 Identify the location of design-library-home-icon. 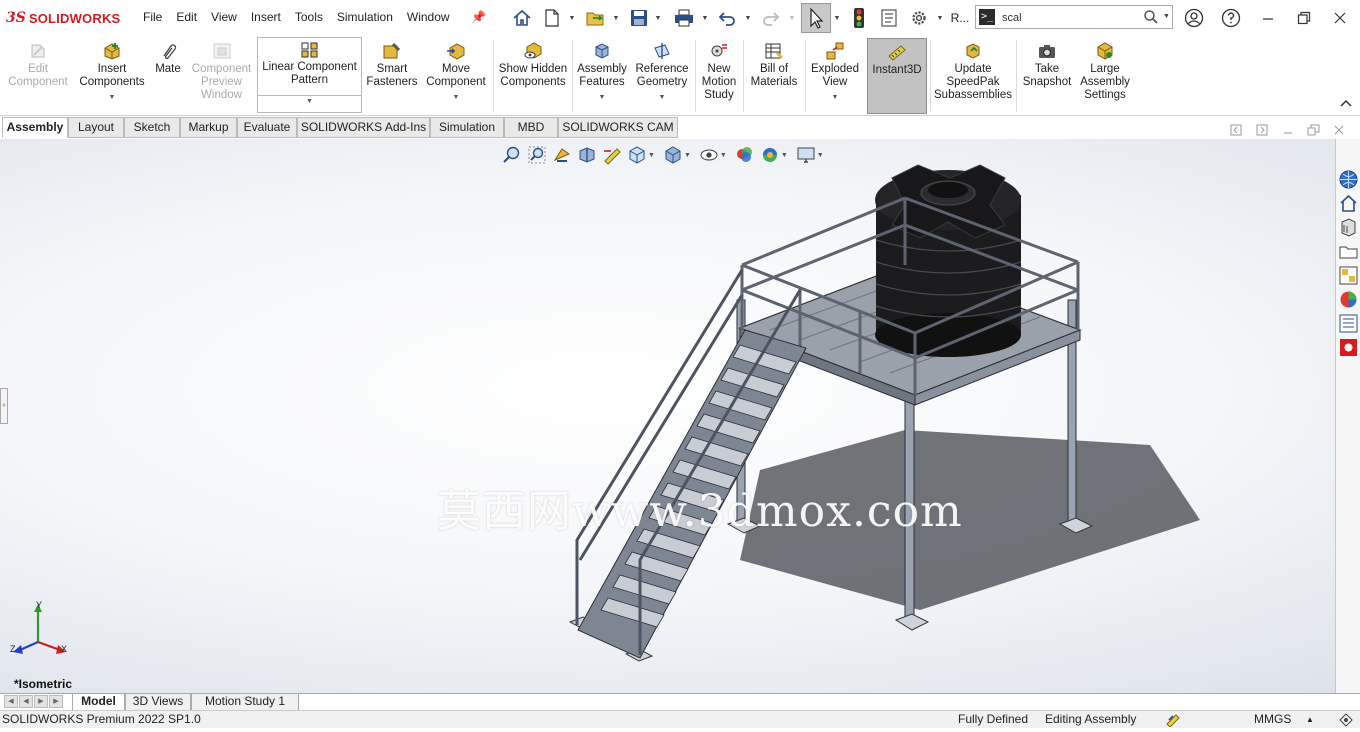
(1348, 203).